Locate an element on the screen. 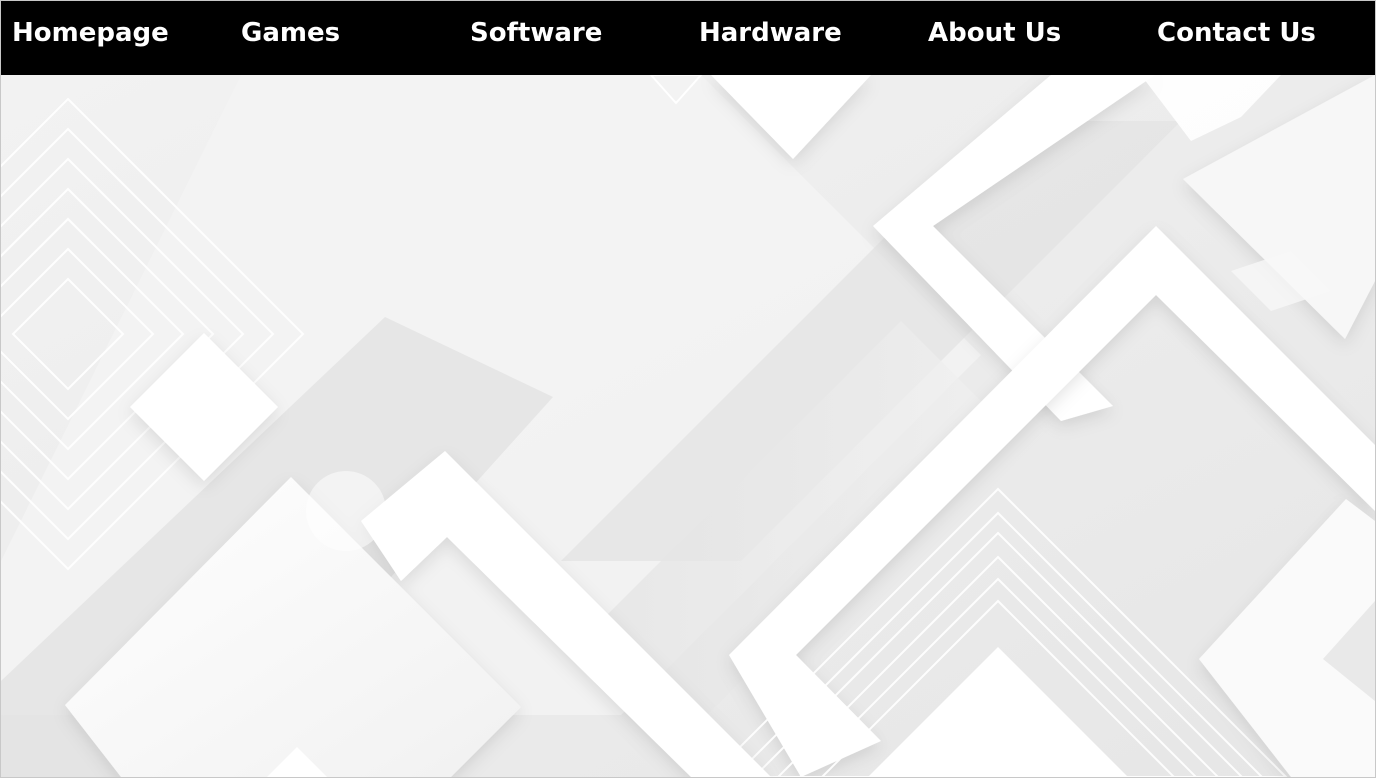  nav-link-homepage: Homepage is located at coordinates (90, 34).